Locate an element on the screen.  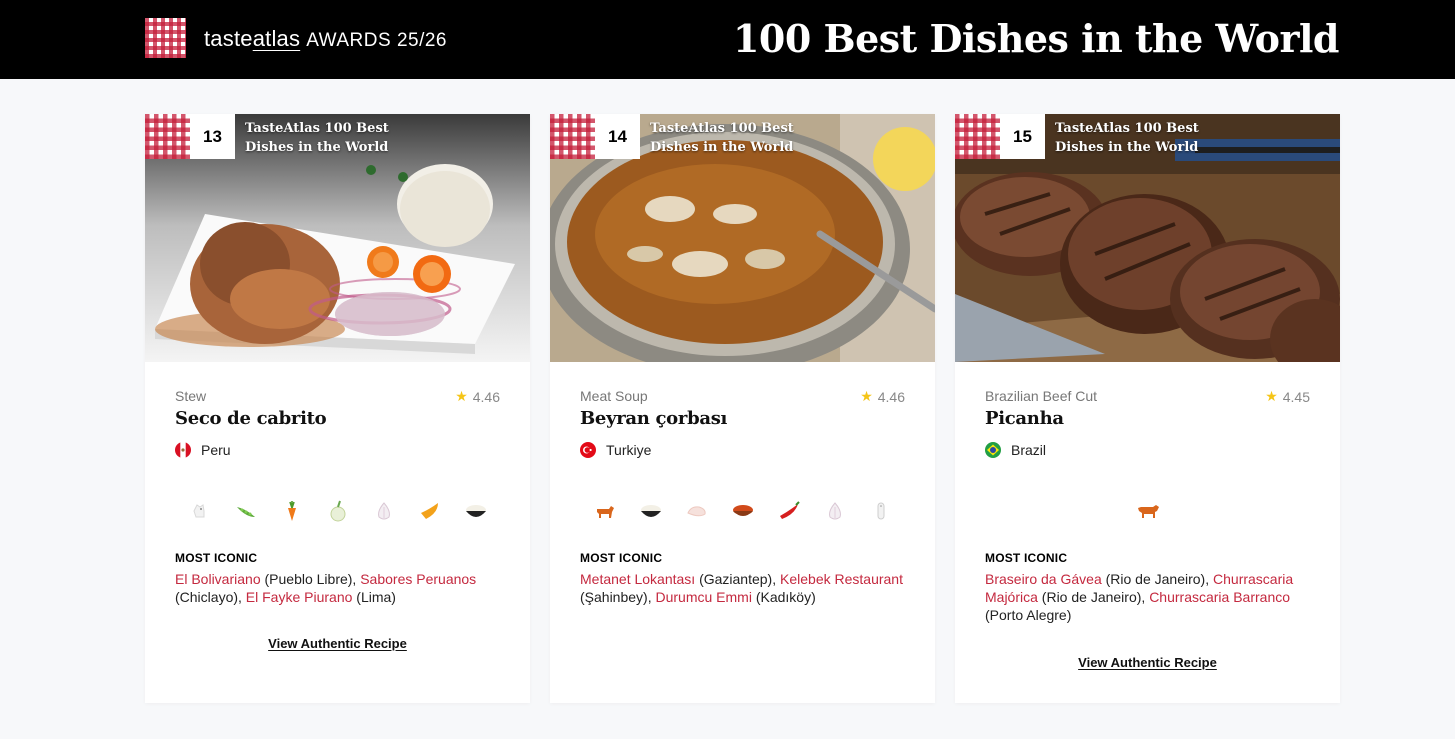
rank-number: 15 is located at coordinates (1022, 136).